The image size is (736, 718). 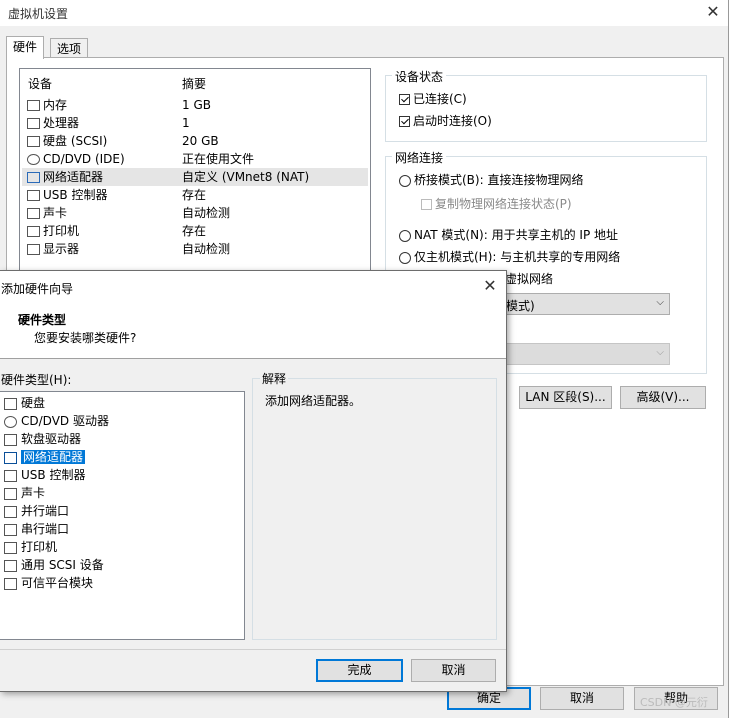 I want to click on device-status-title: 设备状态, so click(x=419, y=76).